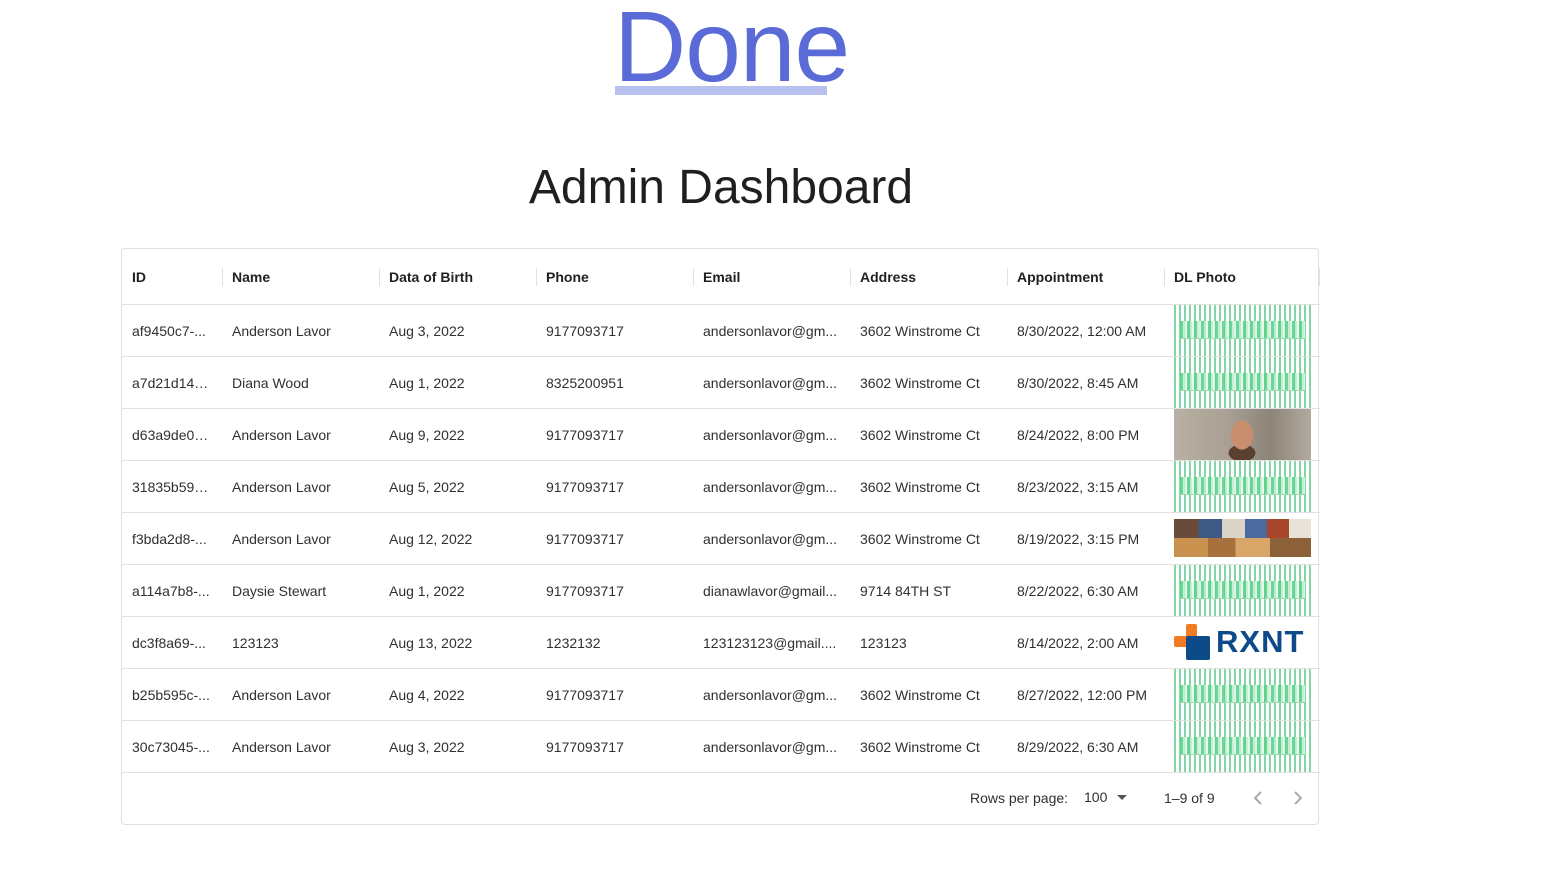 This screenshot has width=1542, height=877. Describe the element at coordinates (1085, 276) in the screenshot. I see `column-header-appointment: Appointment` at that location.